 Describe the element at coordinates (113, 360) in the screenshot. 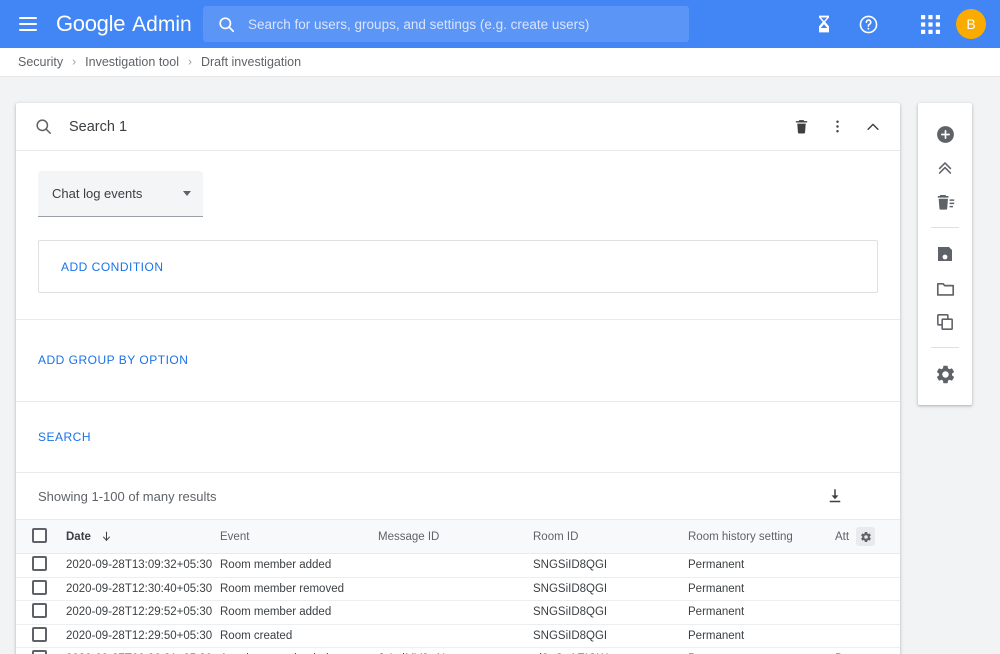

I see `add-group-by-option-button: ADD GROUP BY OPTION` at that location.